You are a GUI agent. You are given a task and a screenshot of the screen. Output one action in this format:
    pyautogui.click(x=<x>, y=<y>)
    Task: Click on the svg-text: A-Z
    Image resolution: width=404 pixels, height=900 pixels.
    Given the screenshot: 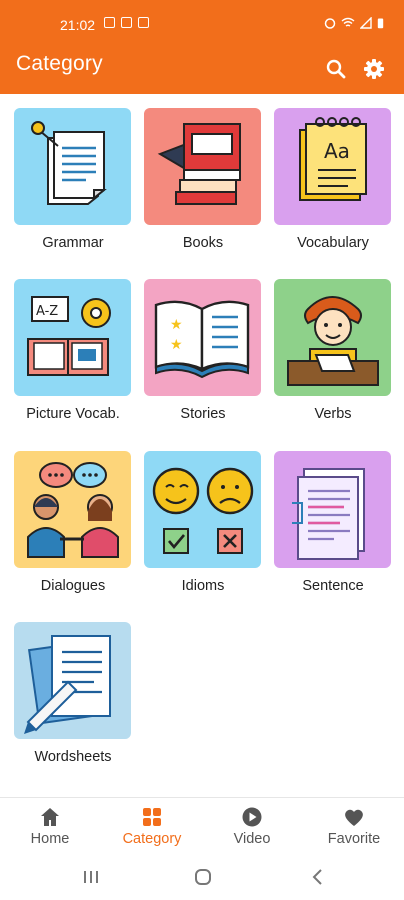 What is the action you would take?
    pyautogui.click(x=47, y=311)
    